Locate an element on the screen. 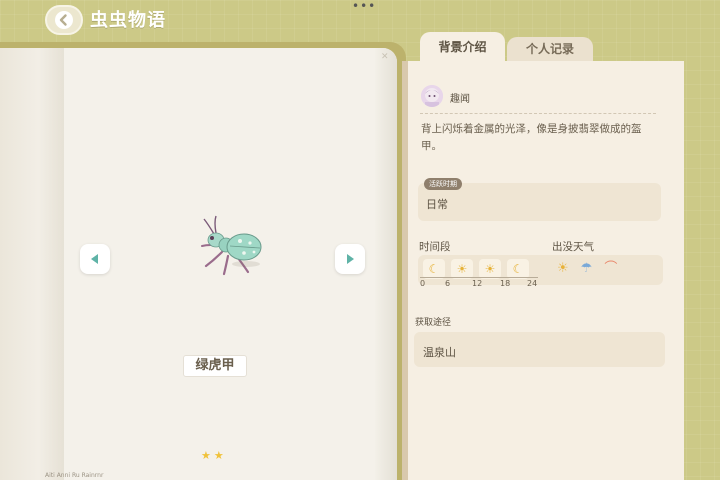 The image size is (720, 480). tick-label: 0 is located at coordinates (423, 283).